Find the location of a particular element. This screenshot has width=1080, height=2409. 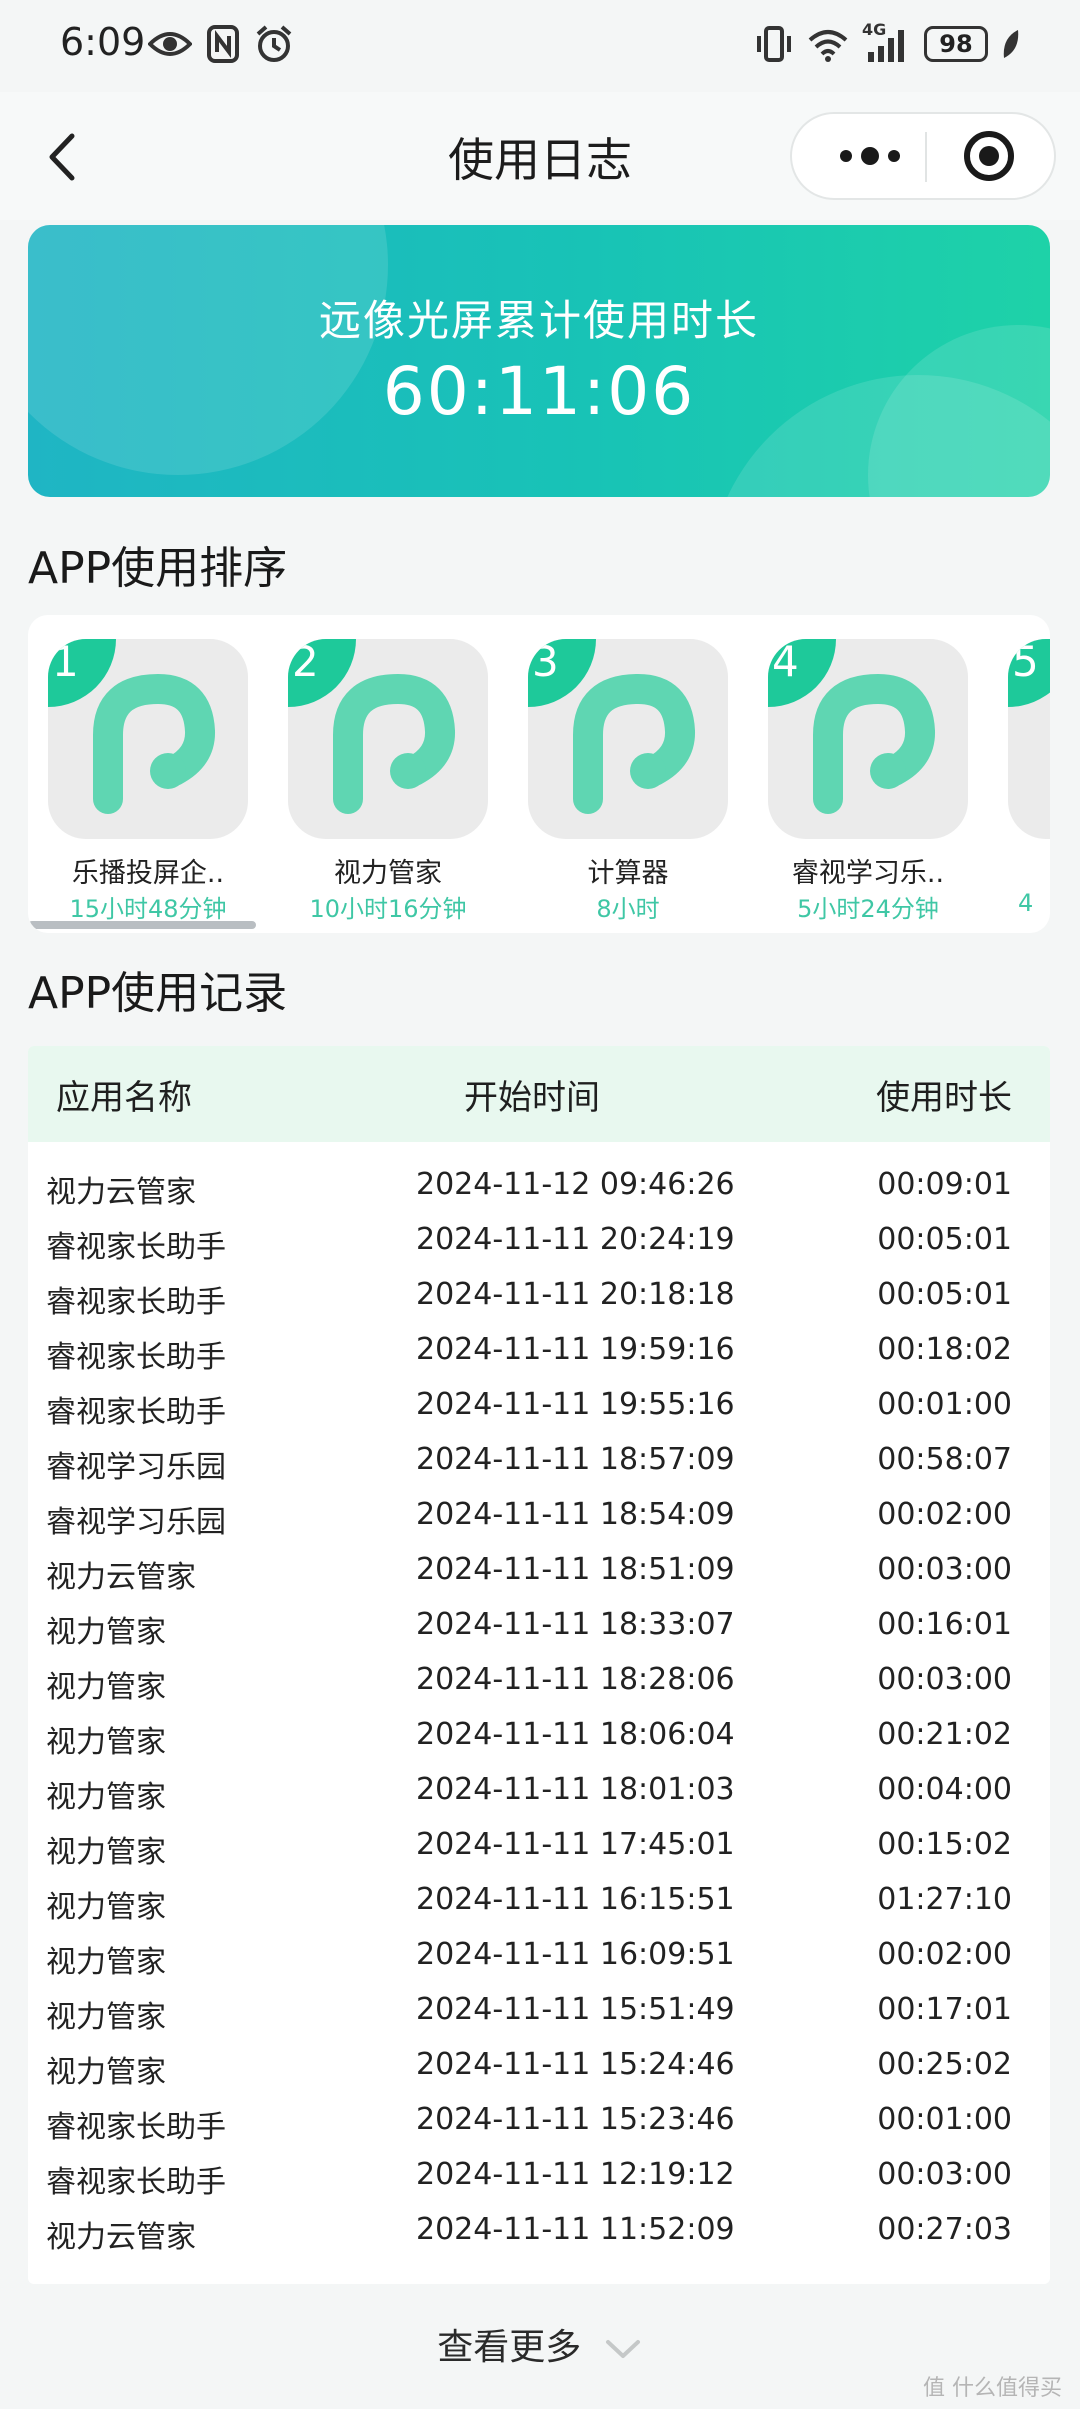

rank-number: 5 is located at coordinates (1025, 662).